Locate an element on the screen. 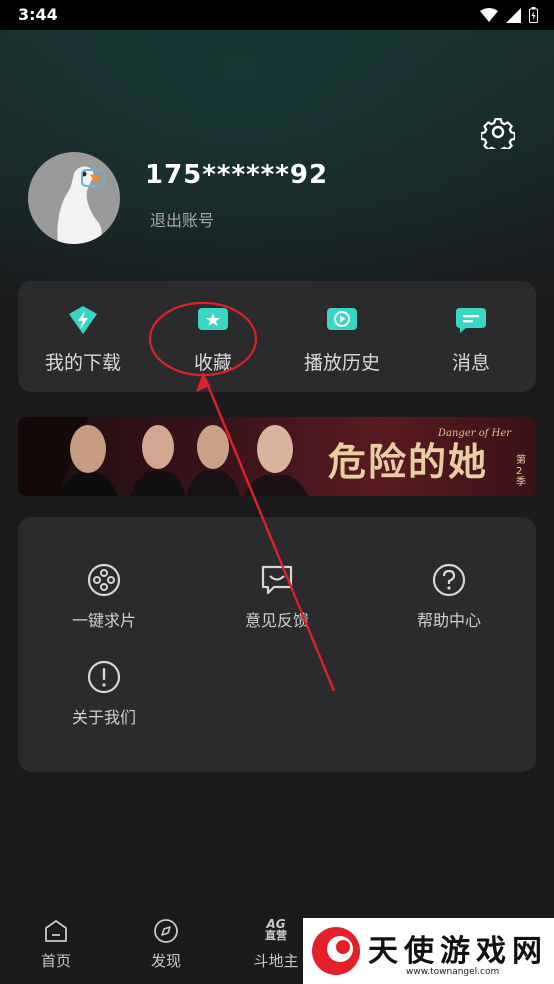 The image size is (554, 984). ag-icon: AG 直营 is located at coordinates (276, 931).